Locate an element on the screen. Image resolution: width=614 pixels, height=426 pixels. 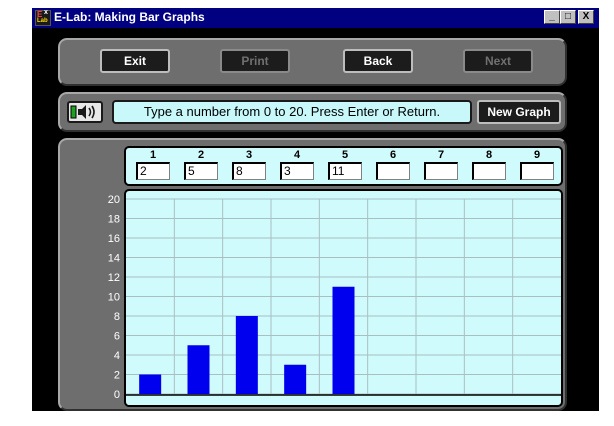
y-tick-label: 18 is located at coordinates (114, 220).